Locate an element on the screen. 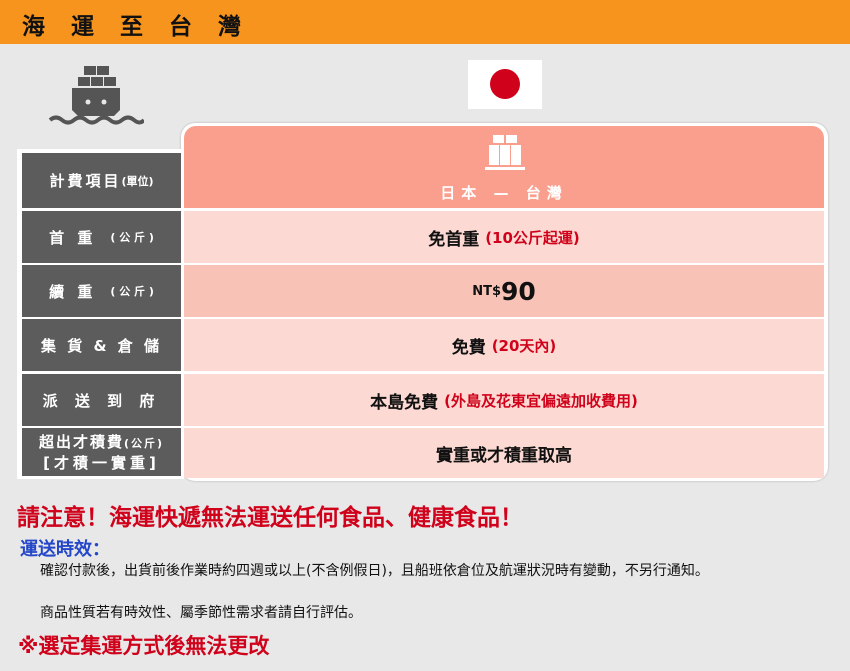  cargo-ship-icon is located at coordinates (96, 95).